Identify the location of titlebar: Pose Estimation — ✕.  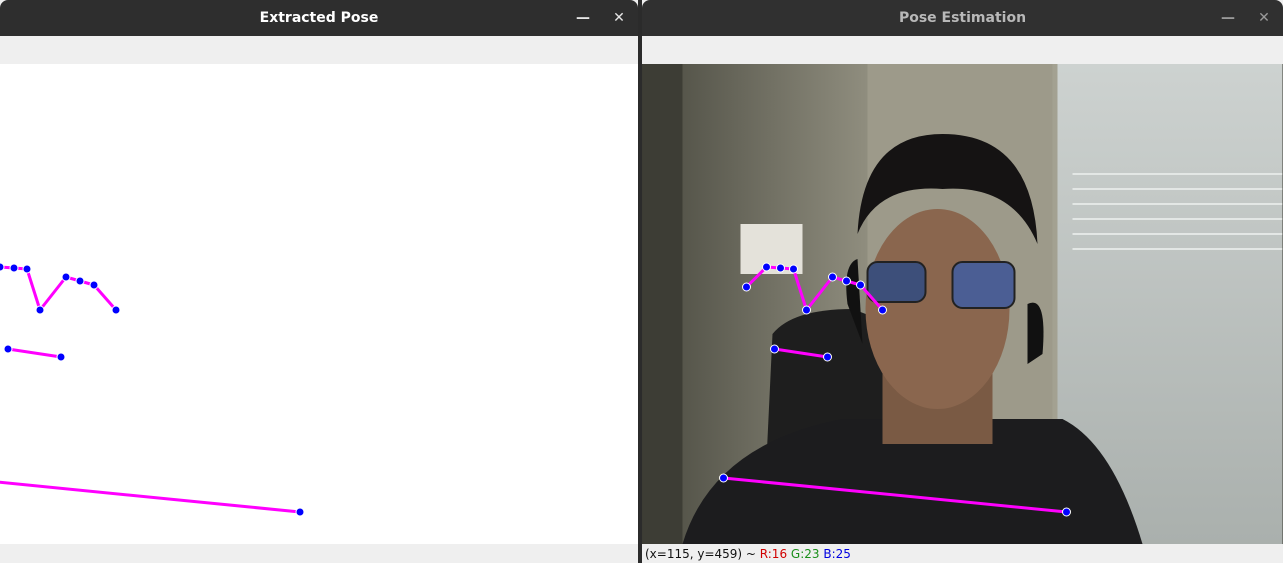
(962, 18).